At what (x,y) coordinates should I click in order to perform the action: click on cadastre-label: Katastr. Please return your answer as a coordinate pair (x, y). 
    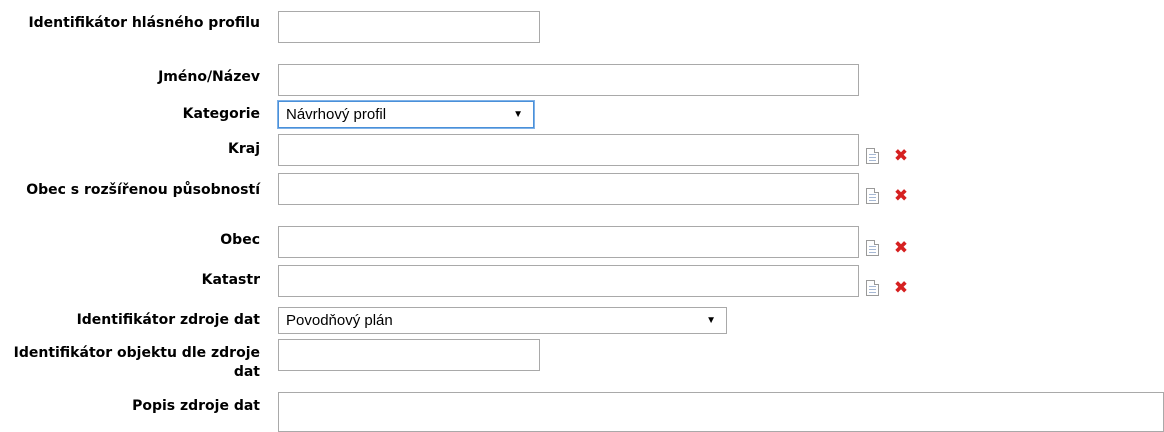
    Looking at the image, I should click on (230, 280).